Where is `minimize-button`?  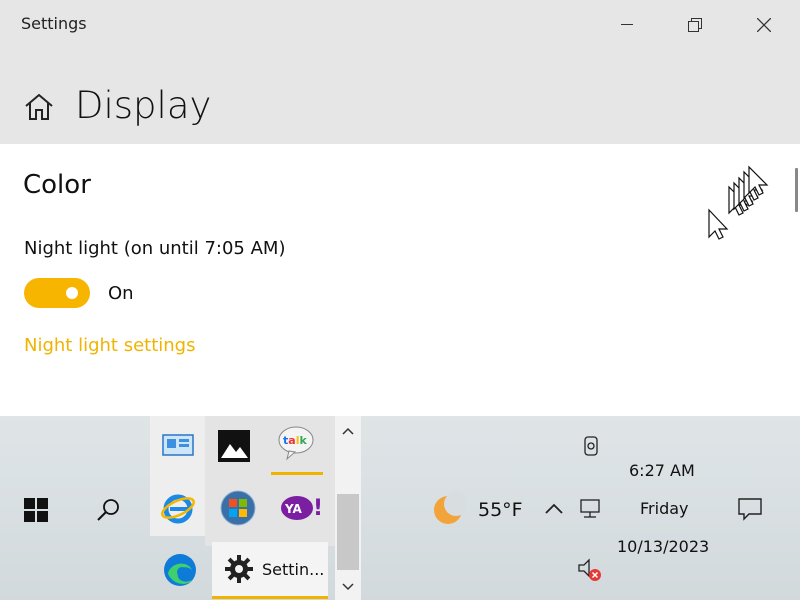
minimize-button is located at coordinates (627, 25).